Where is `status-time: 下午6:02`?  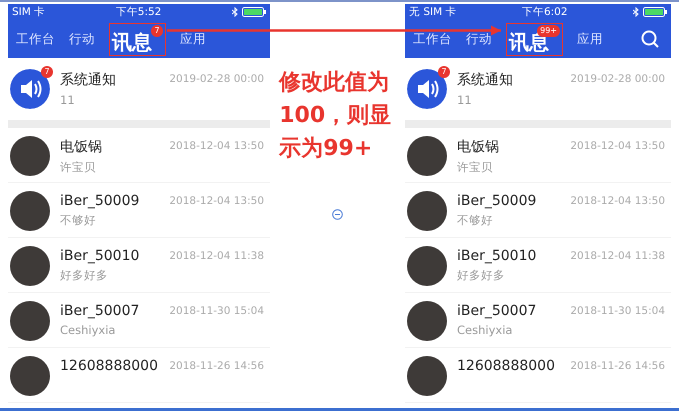 status-time: 下午6:02 is located at coordinates (545, 12).